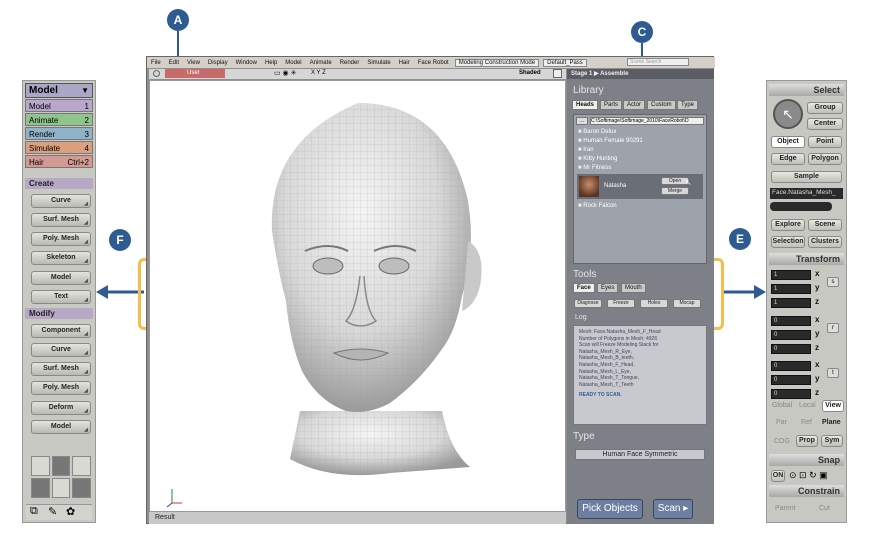  I want to click on rotation-y-field: 0, so click(791, 335).